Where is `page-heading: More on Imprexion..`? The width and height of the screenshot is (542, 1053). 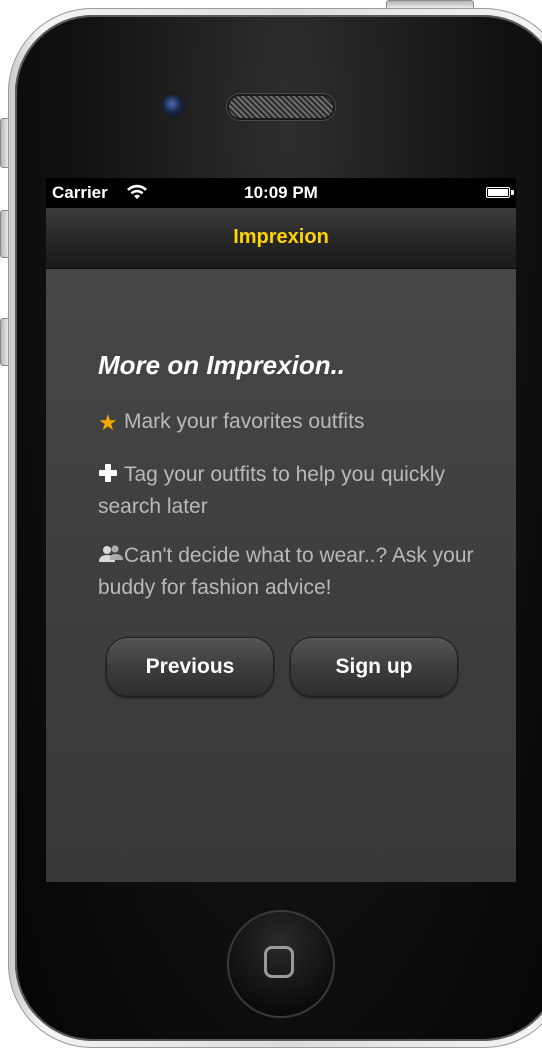
page-heading: More on Imprexion.. is located at coordinates (222, 365).